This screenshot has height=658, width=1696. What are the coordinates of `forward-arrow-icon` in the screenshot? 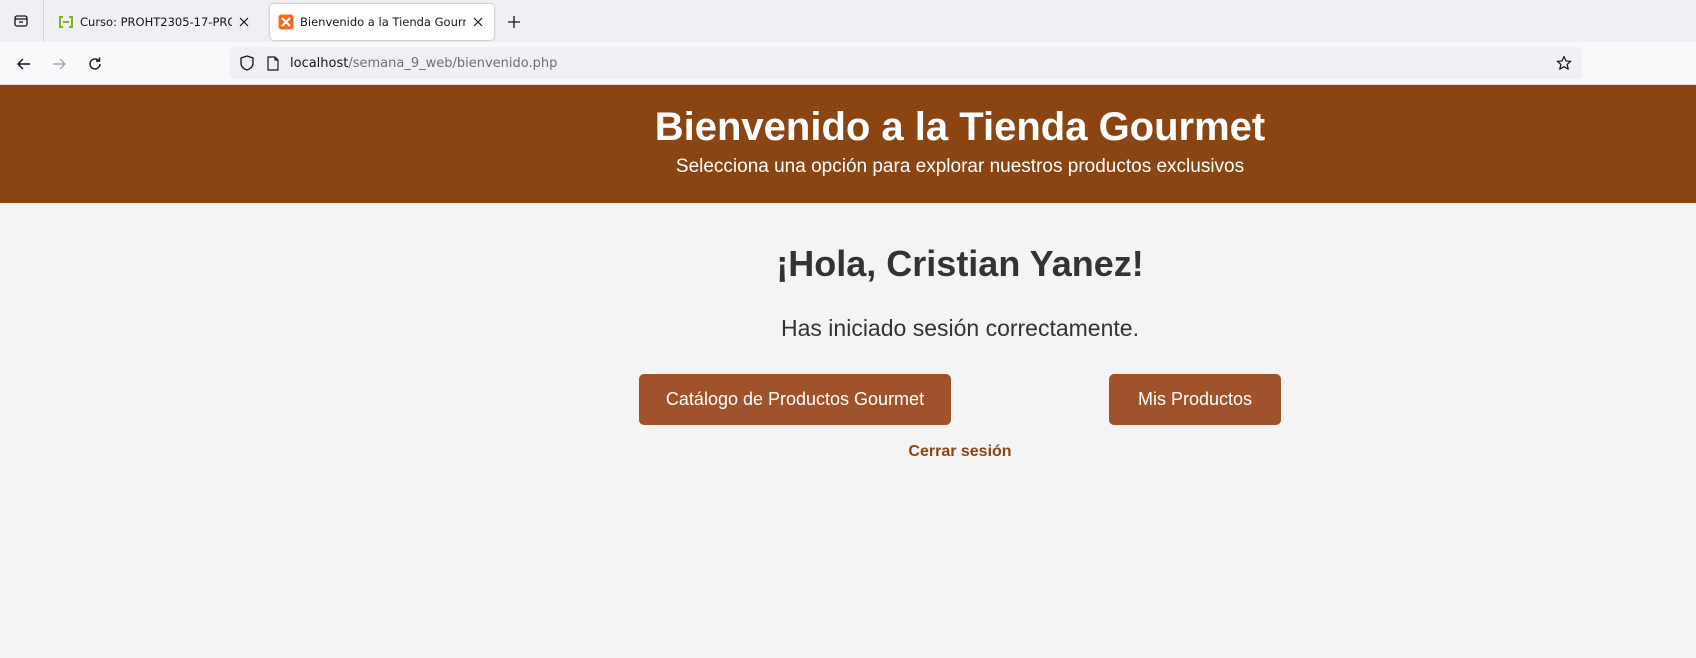 It's located at (59, 64).